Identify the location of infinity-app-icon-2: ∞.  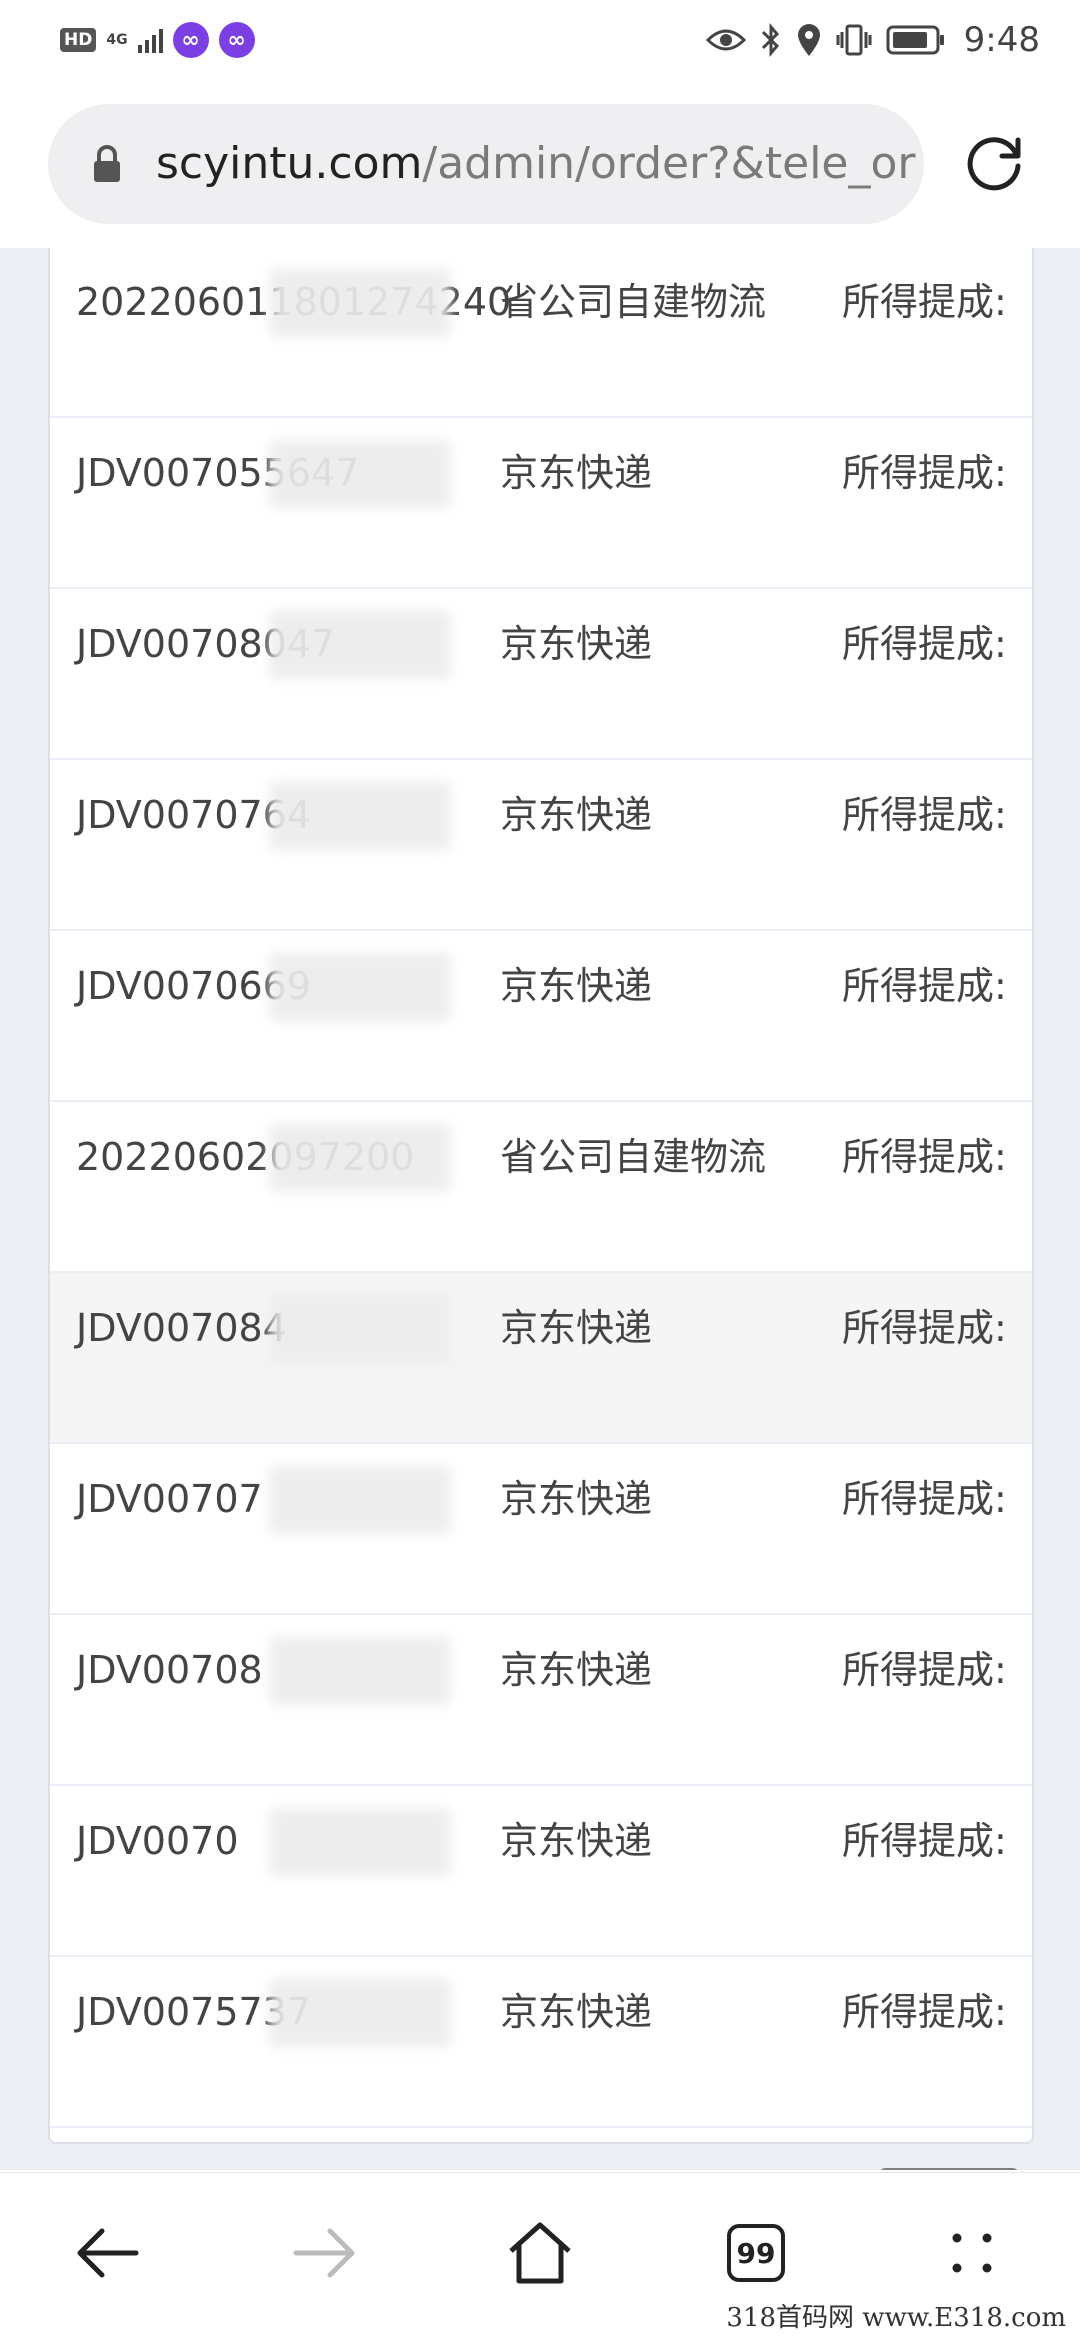
(236, 40).